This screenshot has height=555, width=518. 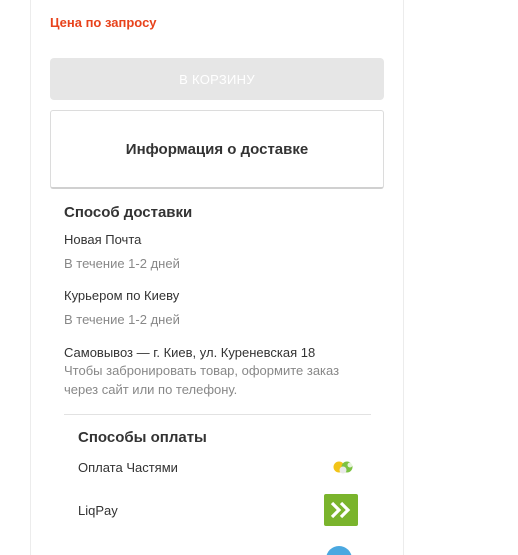 I want to click on section-divider, so click(x=217, y=414).